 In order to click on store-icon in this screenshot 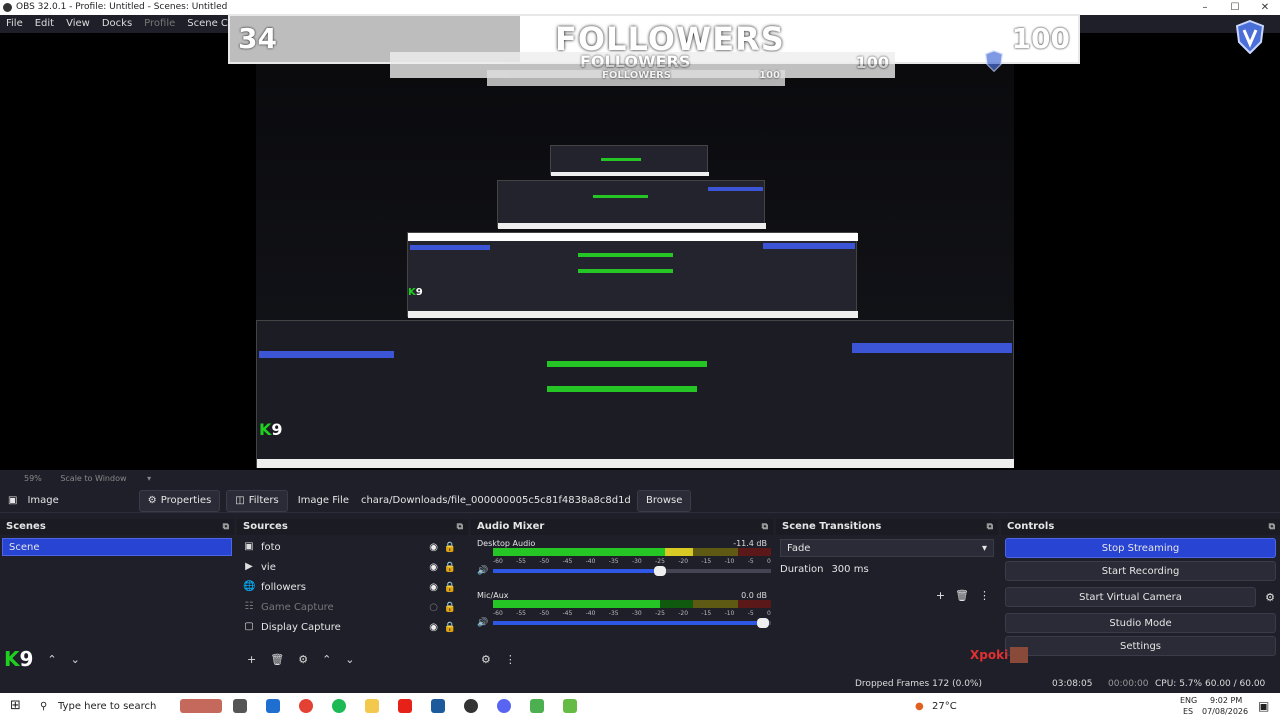, I will do `click(273, 706)`.